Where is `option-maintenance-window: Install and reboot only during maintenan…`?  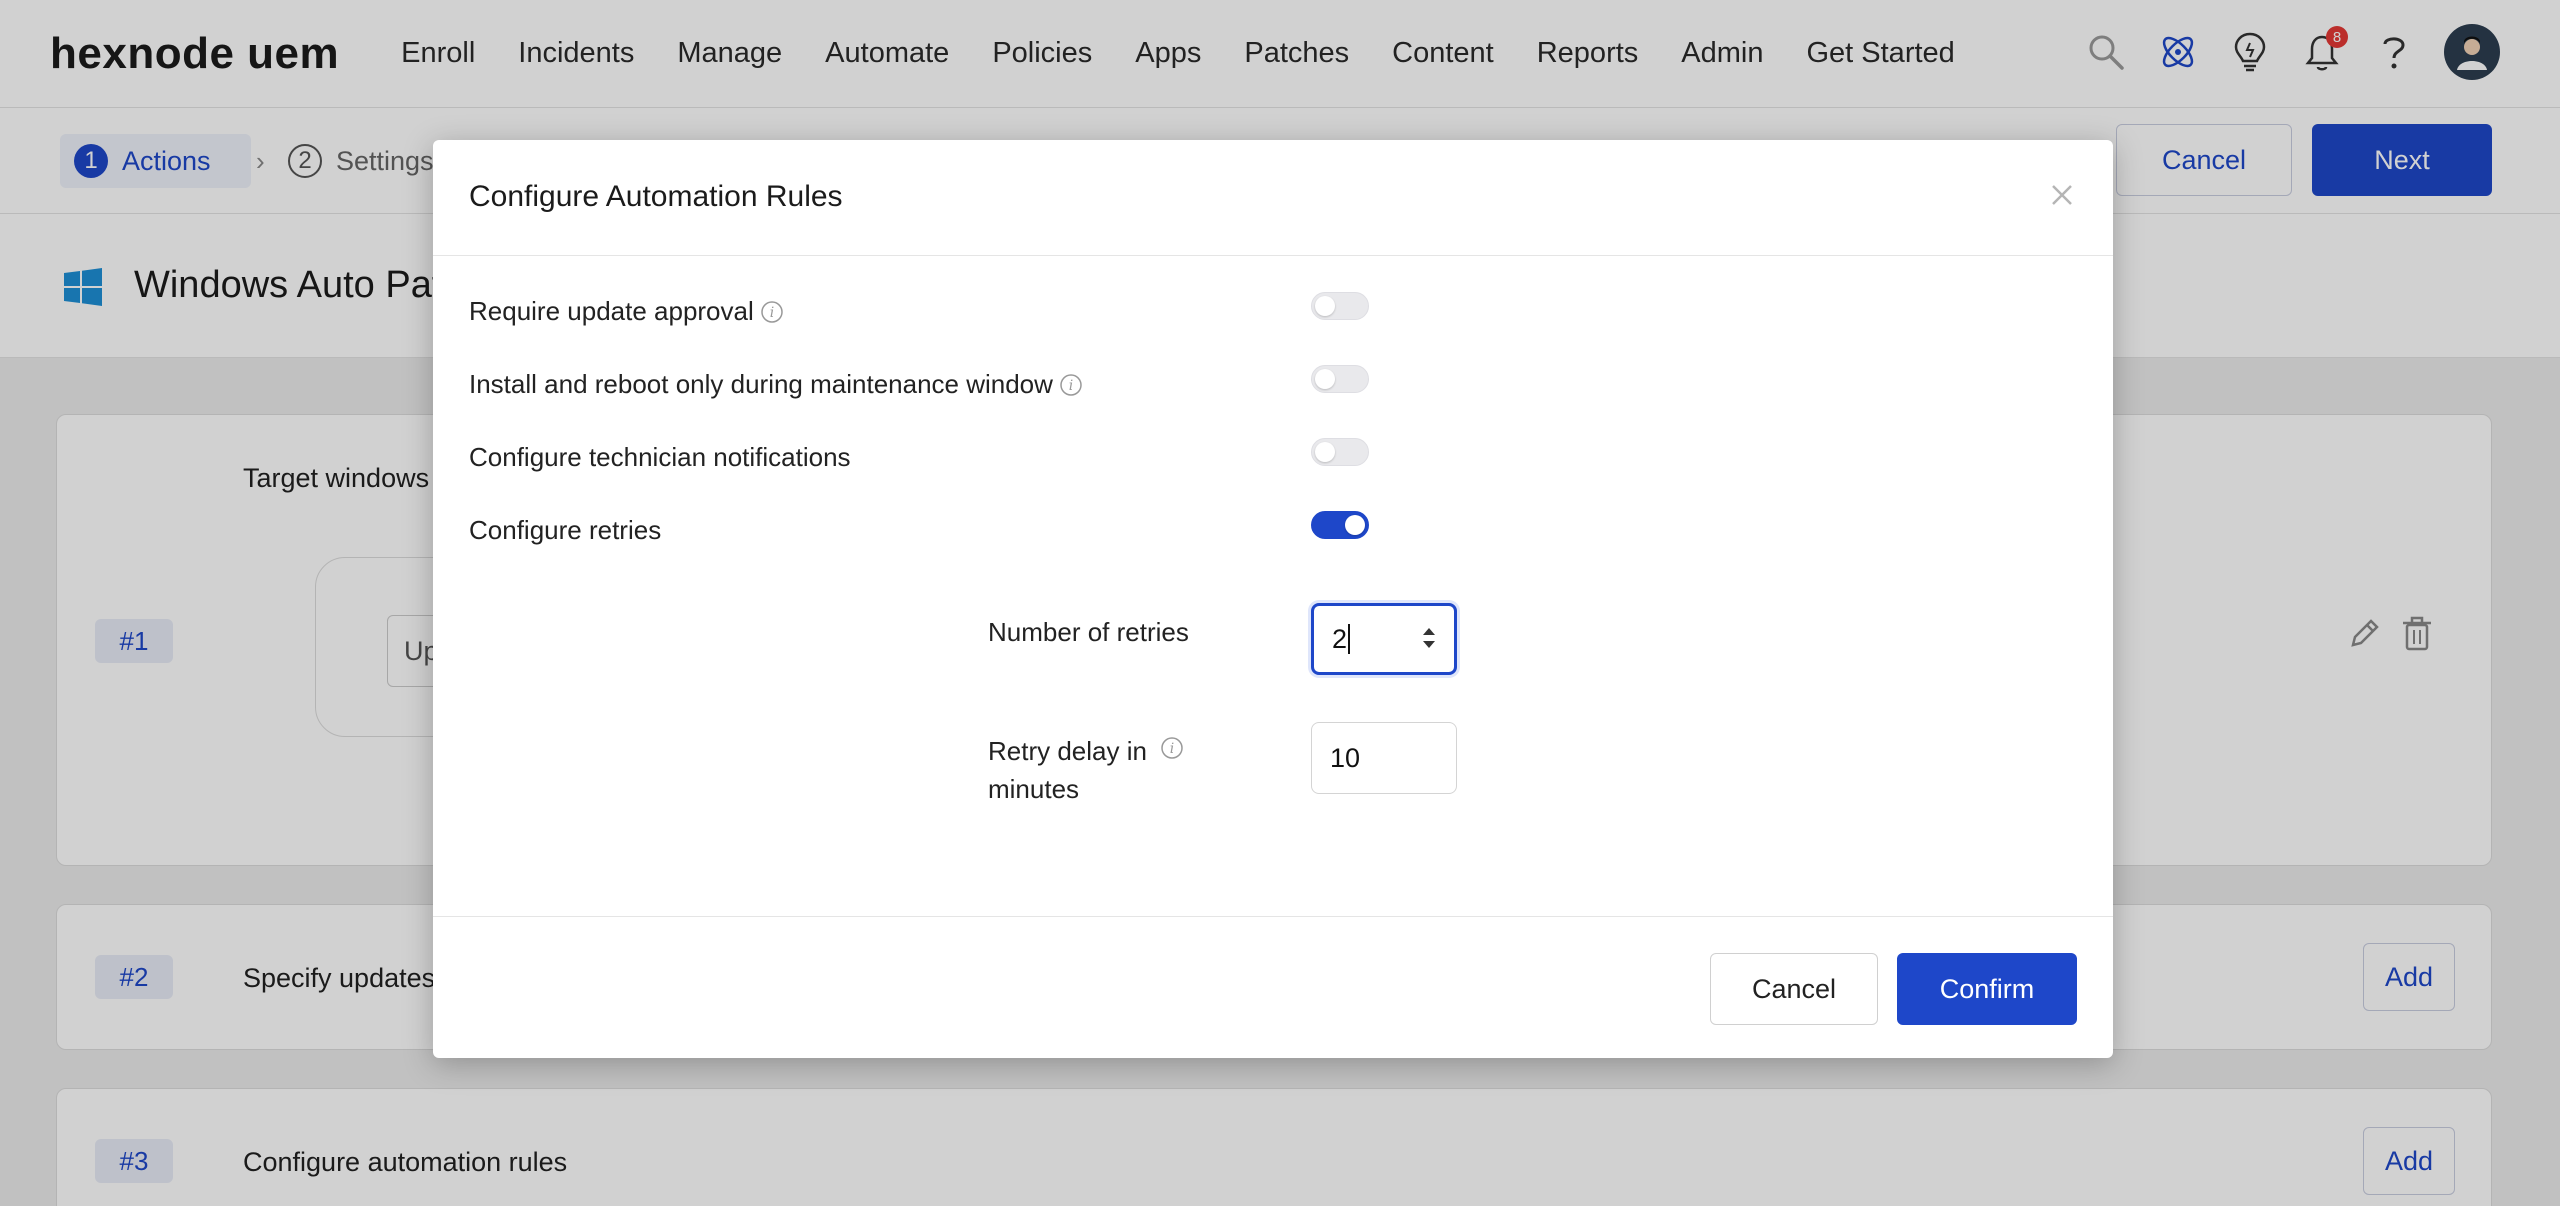
option-maintenance-window: Install and reboot only during maintenan… is located at coordinates (776, 384).